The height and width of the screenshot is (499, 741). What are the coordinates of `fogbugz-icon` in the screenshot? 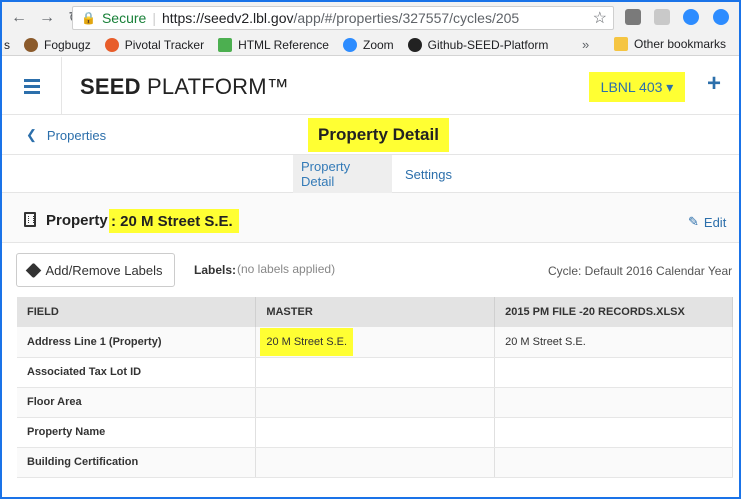 It's located at (31, 44).